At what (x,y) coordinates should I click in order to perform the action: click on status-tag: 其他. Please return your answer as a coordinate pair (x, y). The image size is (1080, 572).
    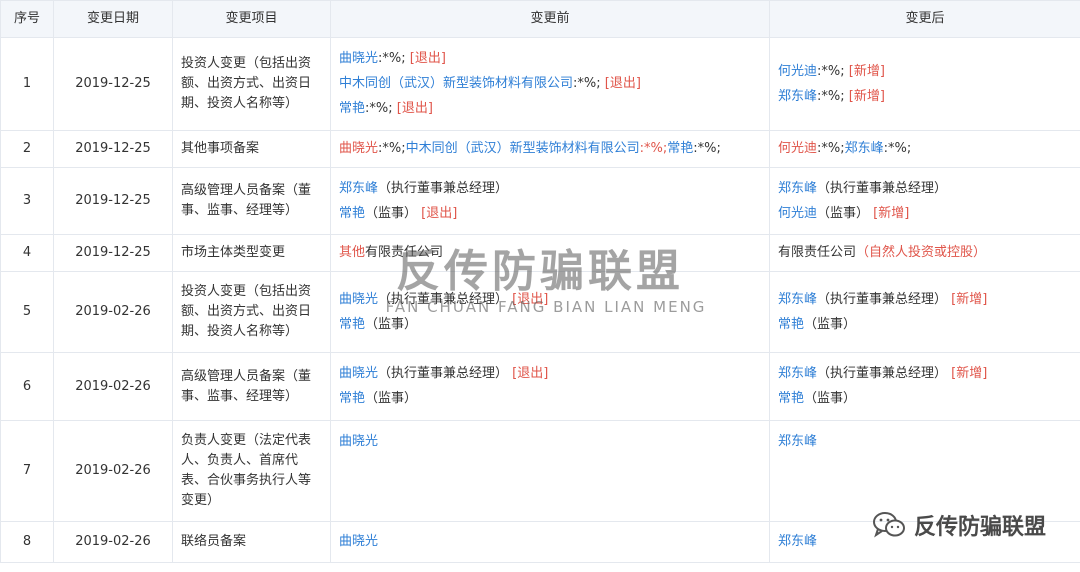
    Looking at the image, I should click on (352, 252).